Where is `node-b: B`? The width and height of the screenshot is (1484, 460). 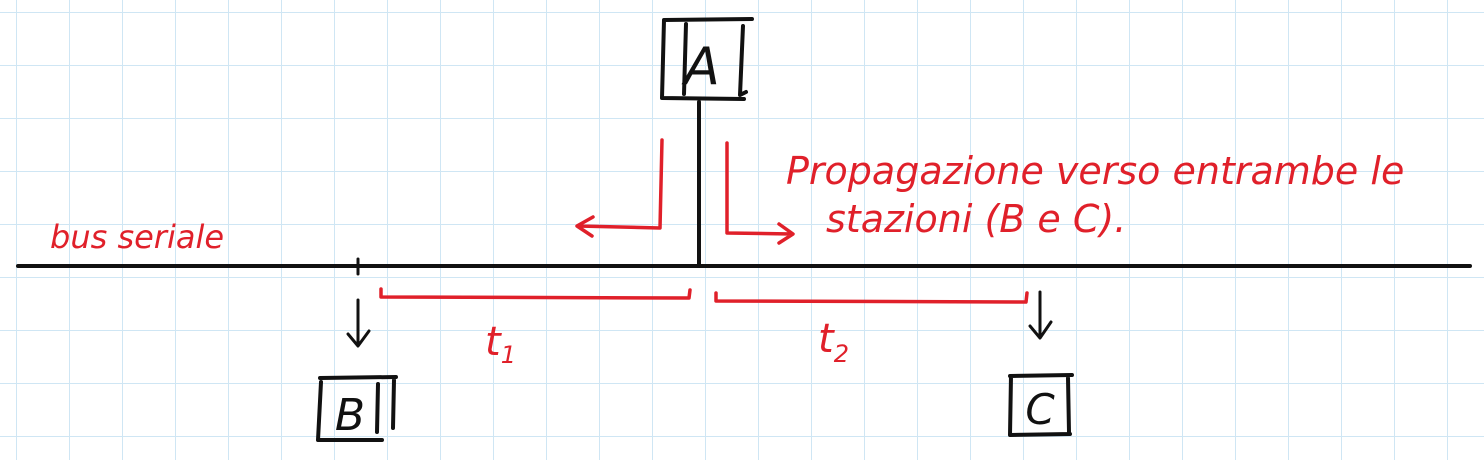 node-b: B is located at coordinates (357, 408).